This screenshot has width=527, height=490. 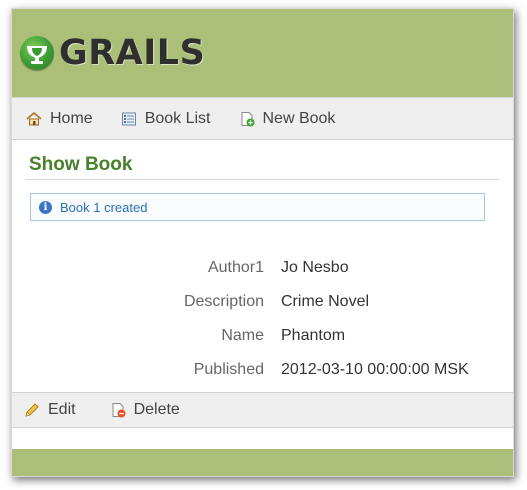 I want to click on property-label: Name, so click(x=242, y=335).